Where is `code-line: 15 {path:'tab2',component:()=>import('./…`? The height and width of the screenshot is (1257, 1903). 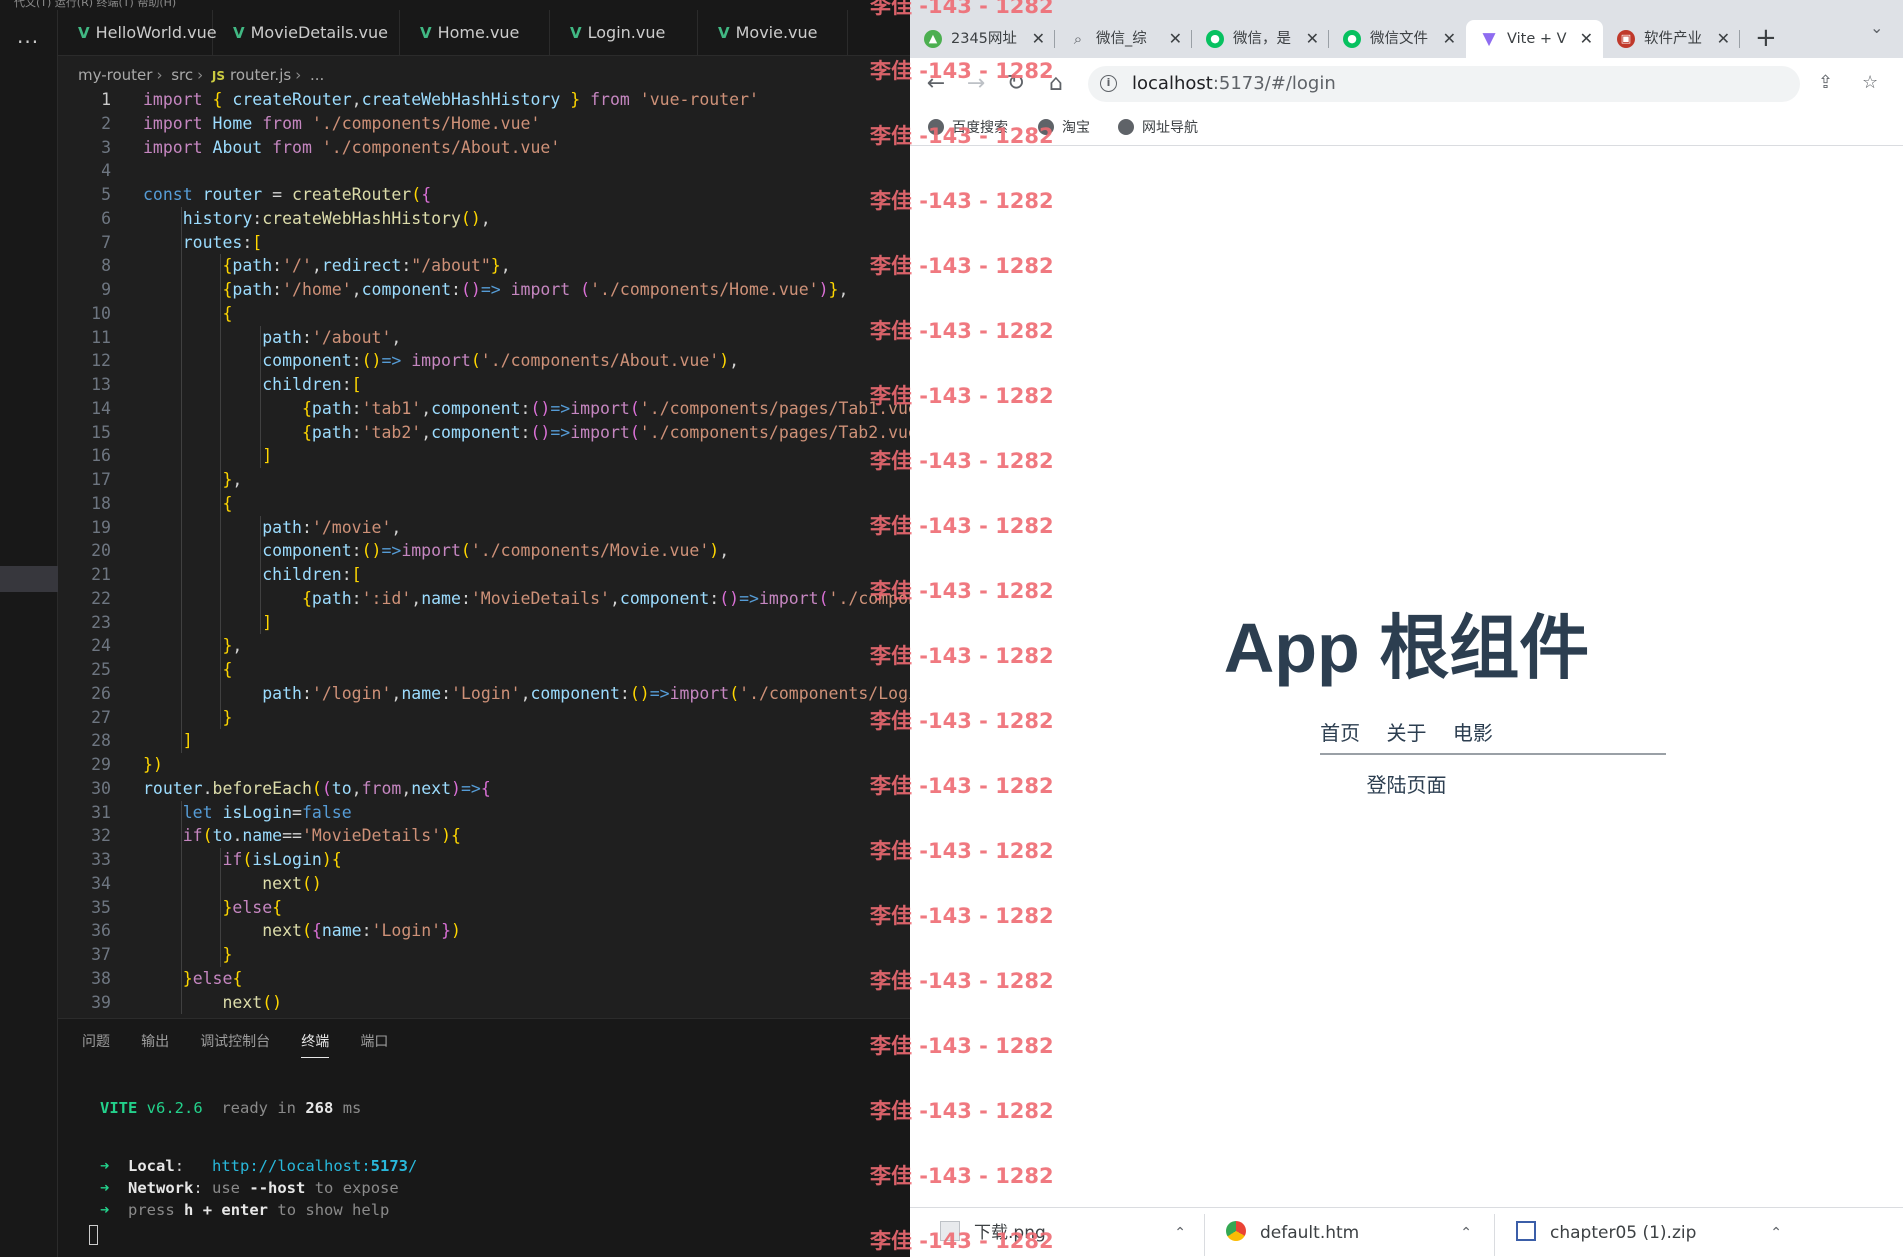 code-line: 15 {path:'tab2',component:()=>import('./… is located at coordinates (484, 433).